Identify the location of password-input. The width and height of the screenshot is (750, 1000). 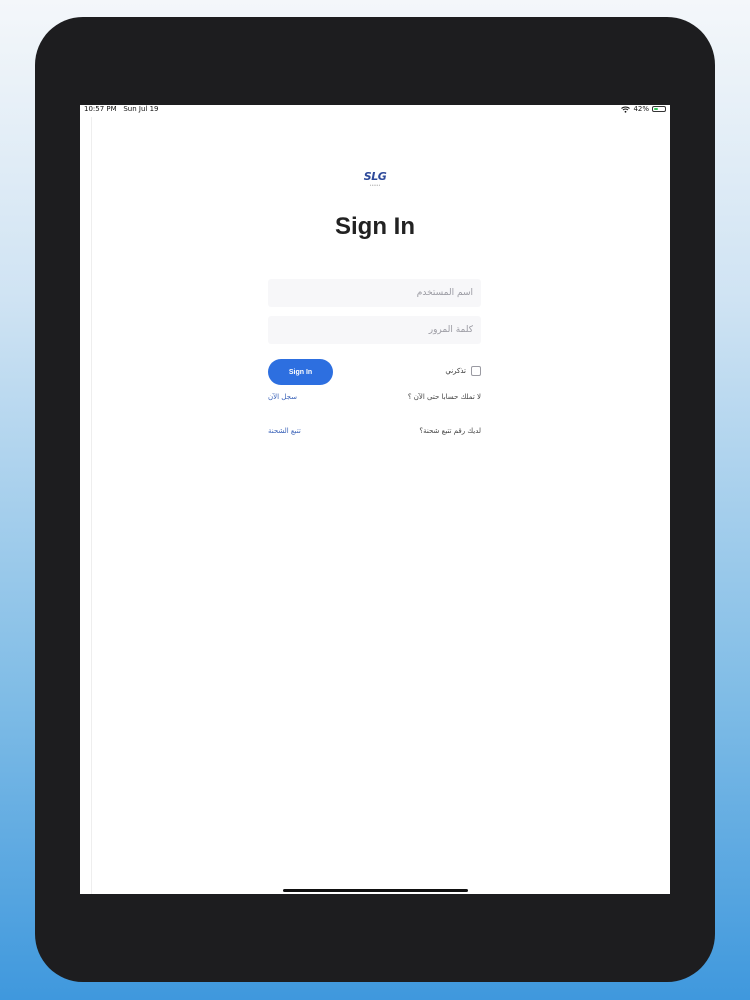
(374, 330).